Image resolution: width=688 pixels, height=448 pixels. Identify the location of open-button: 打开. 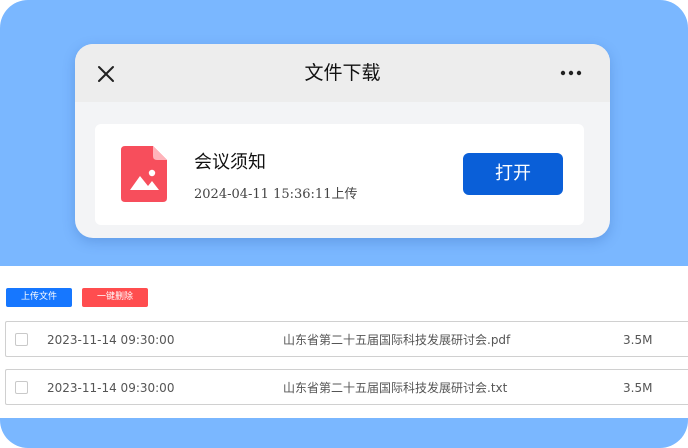
(513, 174).